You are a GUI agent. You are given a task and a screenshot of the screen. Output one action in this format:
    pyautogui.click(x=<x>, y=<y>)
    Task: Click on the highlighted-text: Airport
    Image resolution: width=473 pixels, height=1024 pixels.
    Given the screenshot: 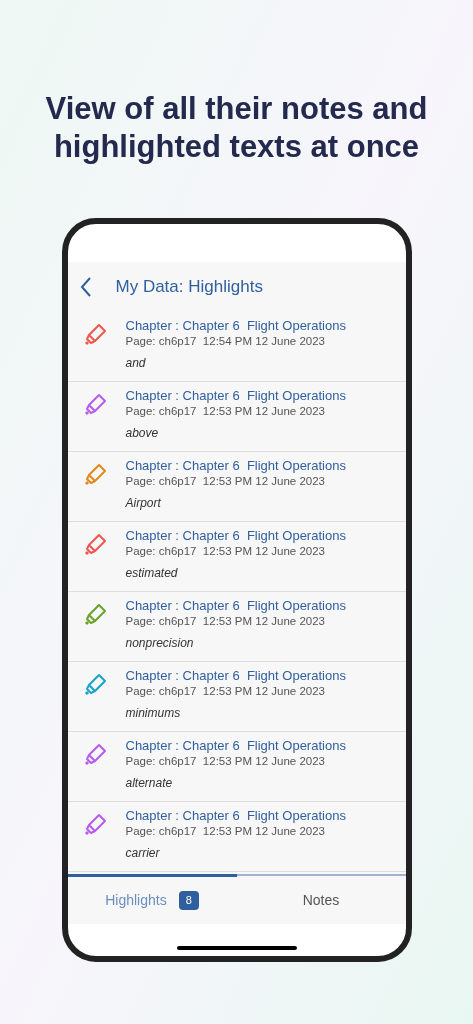 What is the action you would take?
    pyautogui.click(x=143, y=503)
    